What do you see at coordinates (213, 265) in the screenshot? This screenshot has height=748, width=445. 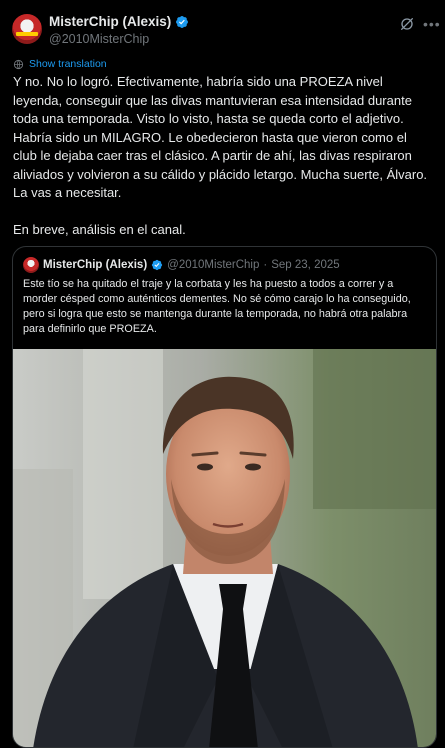 I see `quoted-author-handle: @2010MisterChip` at bounding box center [213, 265].